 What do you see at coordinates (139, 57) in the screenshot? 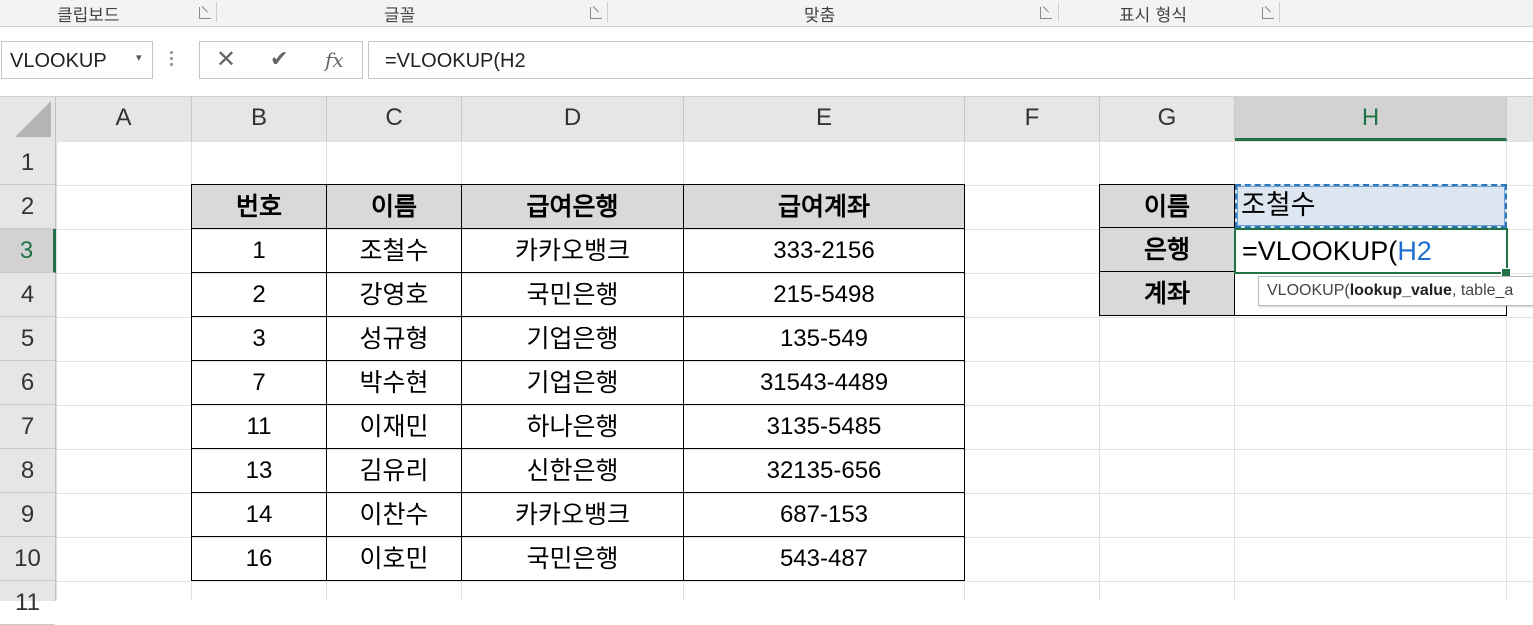
I see `chevron-down-icon: ▾` at bounding box center [139, 57].